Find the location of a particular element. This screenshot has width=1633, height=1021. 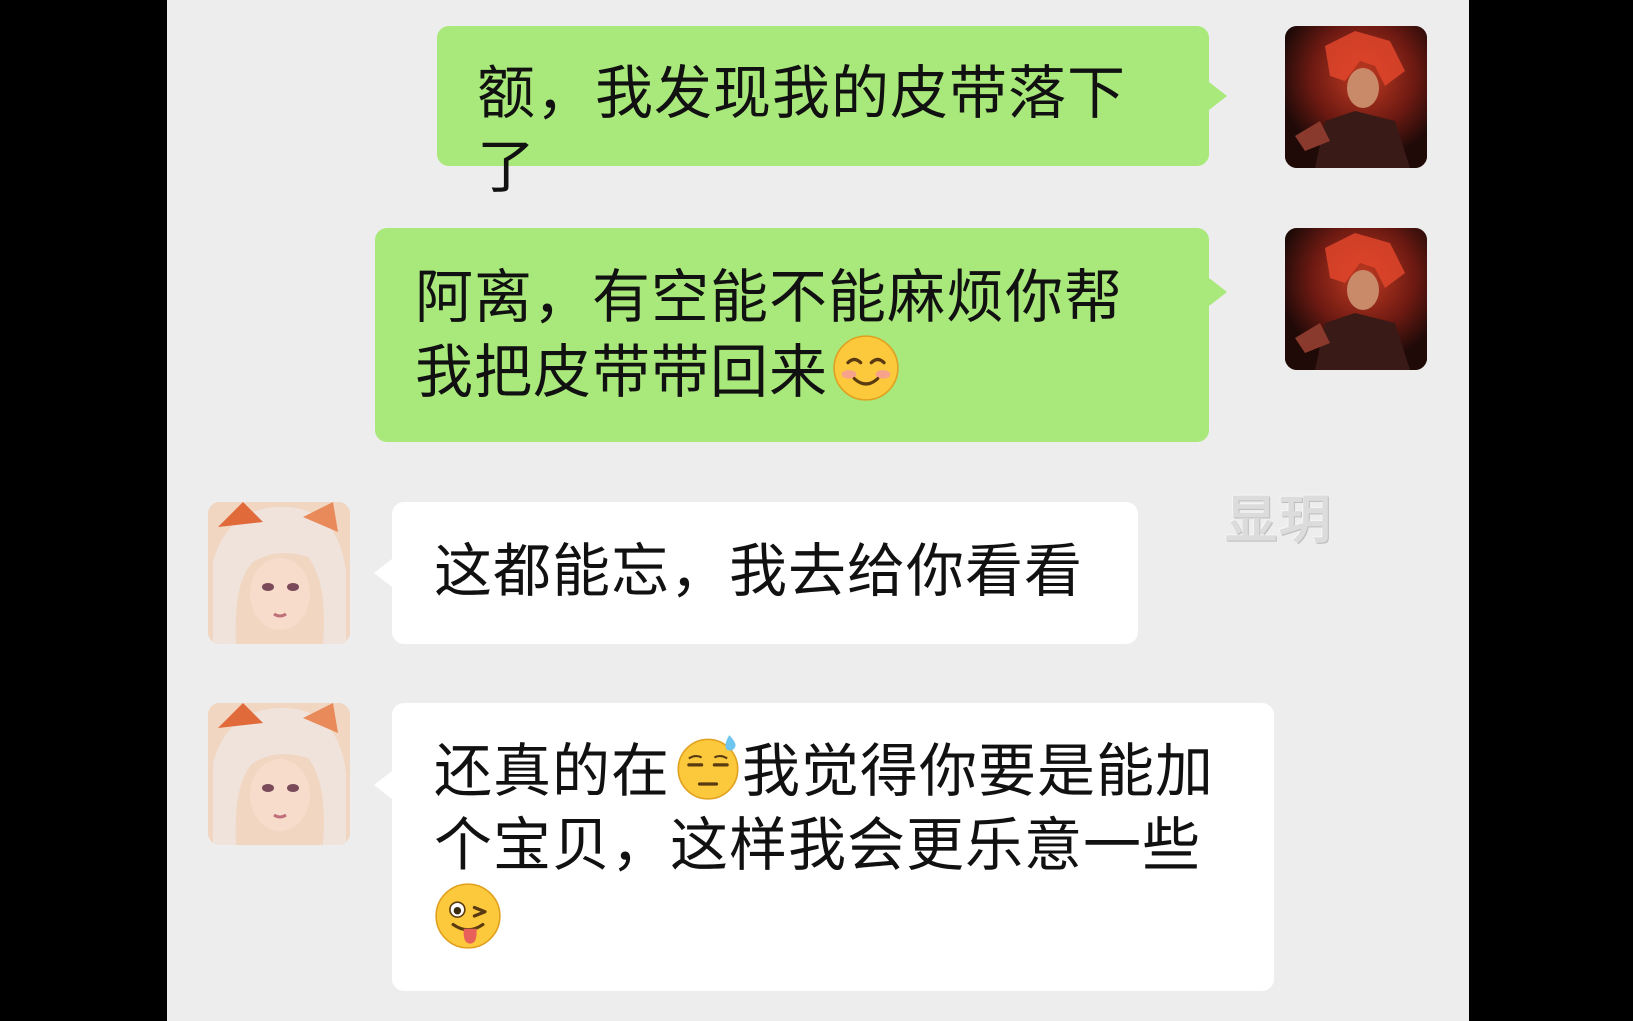

message-bubble-outgoing: 额，我发现我的皮带落下了 is located at coordinates (832, 113).